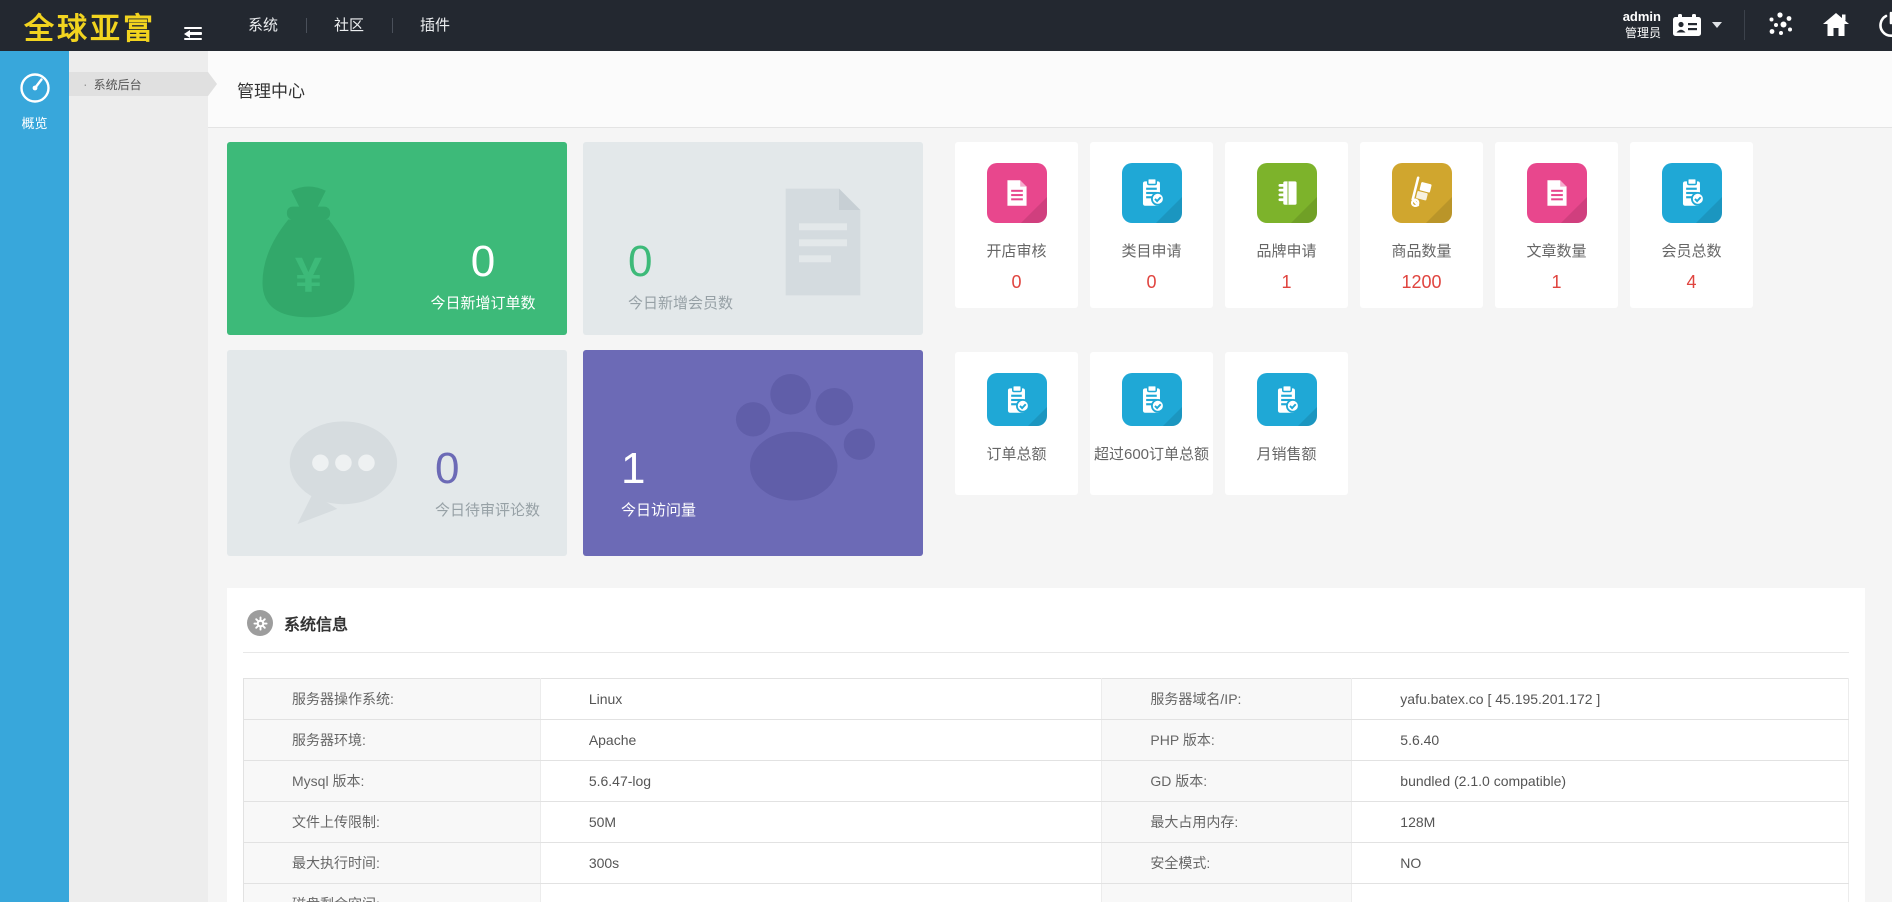 Image resolution: width=1892 pixels, height=902 pixels. What do you see at coordinates (1151, 251) in the screenshot?
I see `shortcut-label: 类目申请` at bounding box center [1151, 251].